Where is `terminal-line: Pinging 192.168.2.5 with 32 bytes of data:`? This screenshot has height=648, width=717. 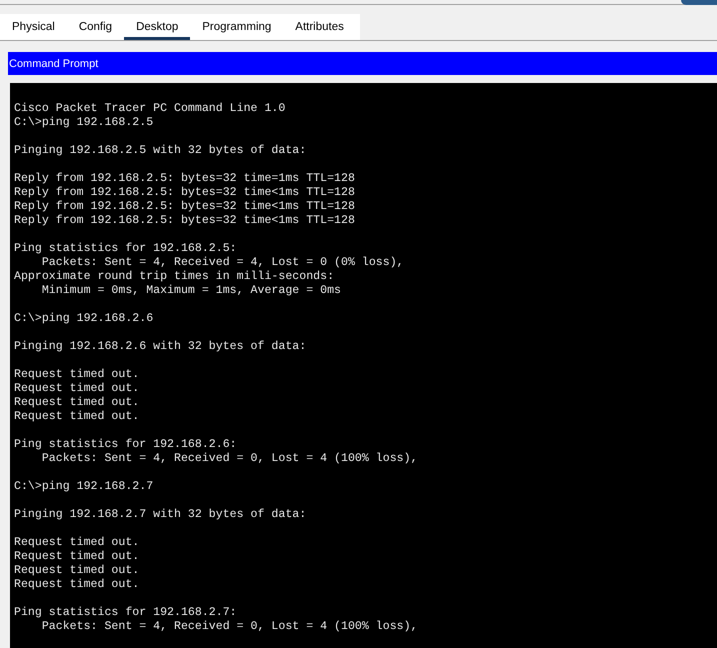
terminal-line: Pinging 192.168.2.5 with 32 bytes of data: is located at coordinates (160, 151).